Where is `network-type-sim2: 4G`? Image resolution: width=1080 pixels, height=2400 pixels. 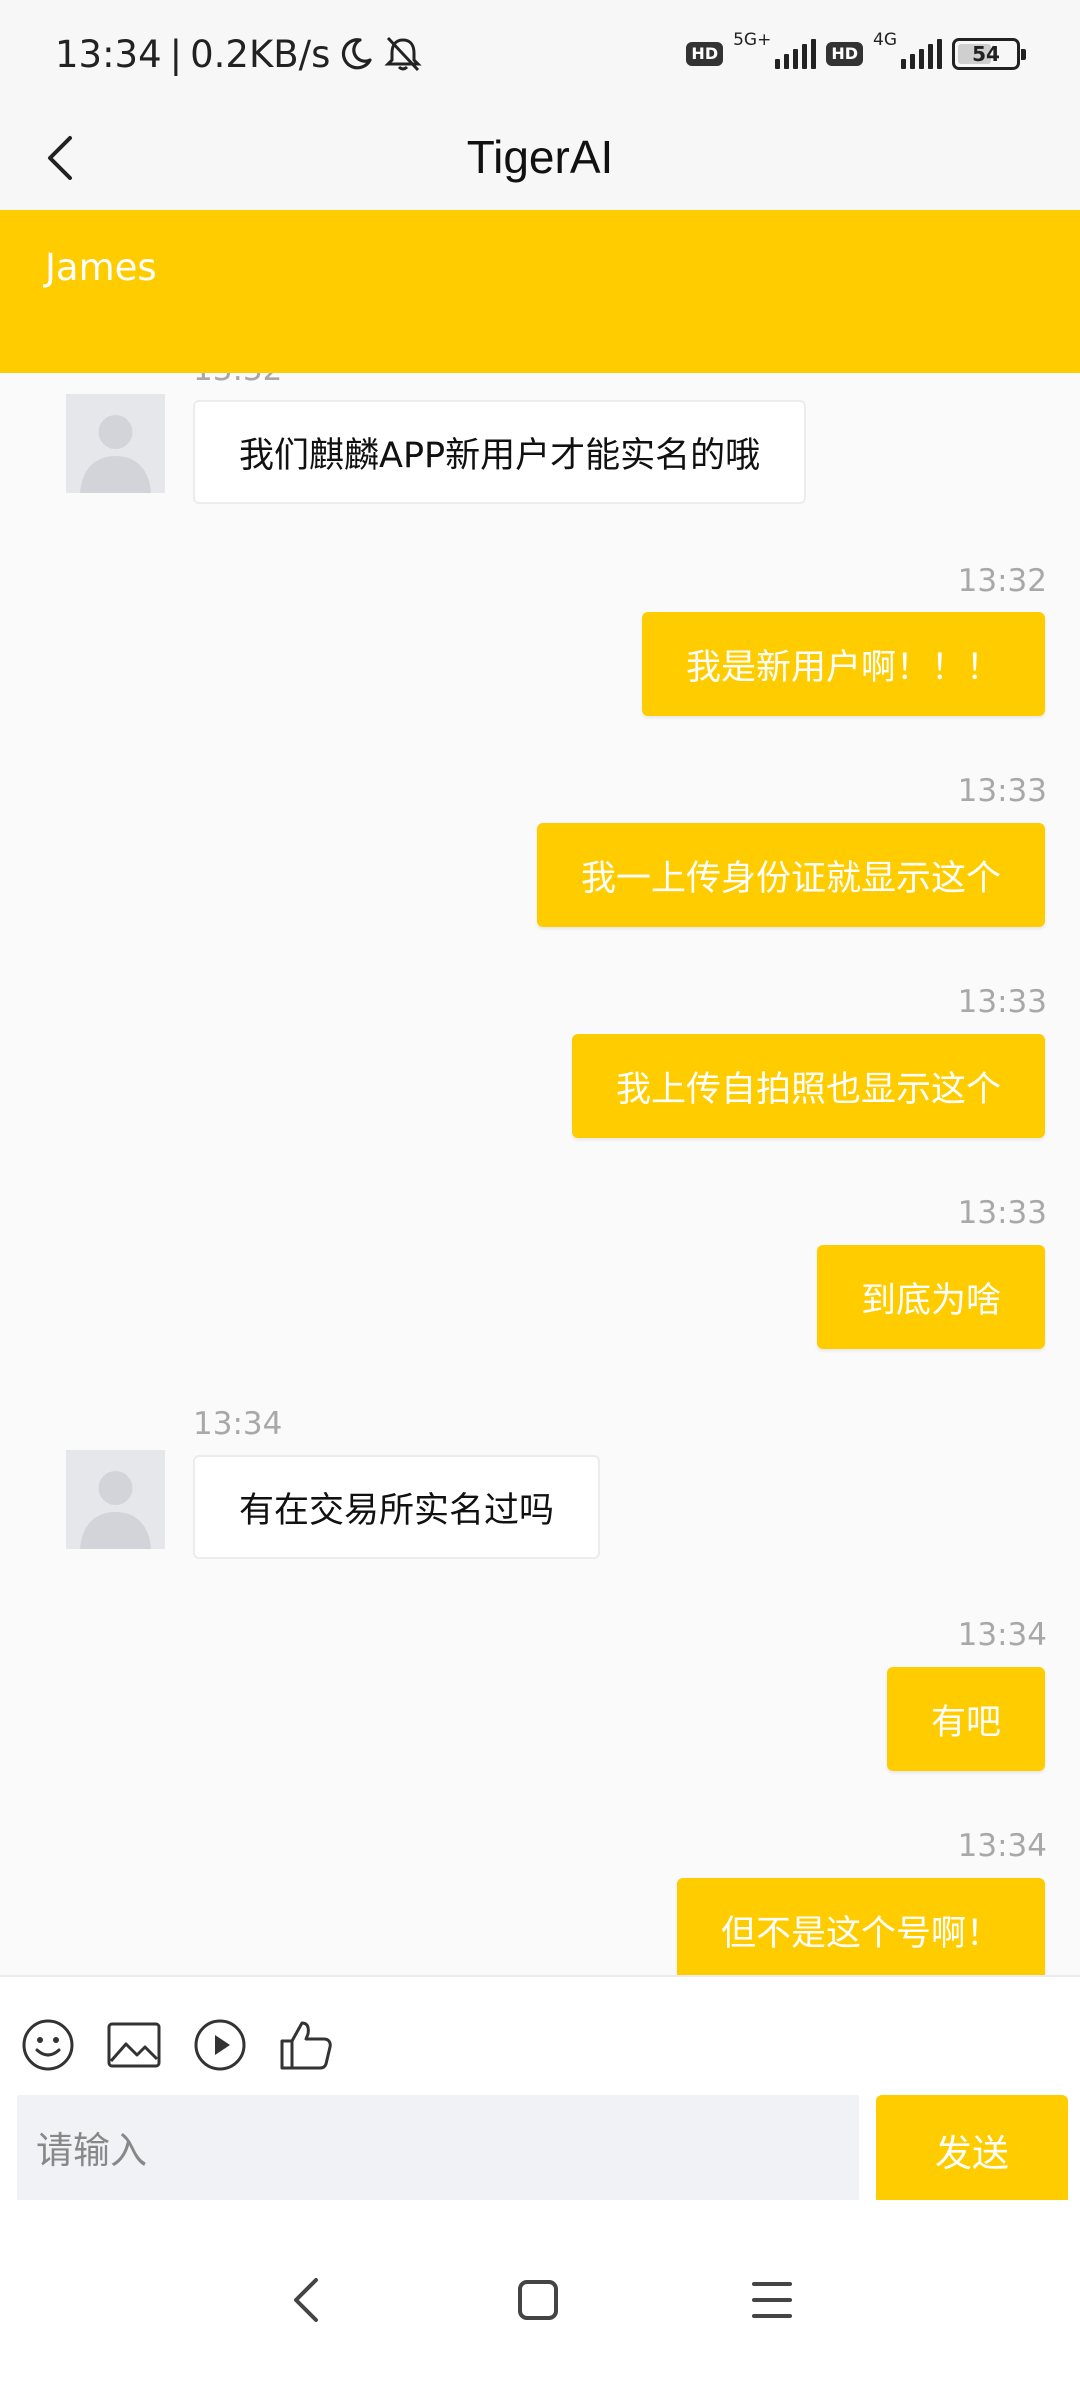
network-type-sim2: 4G is located at coordinates (885, 40).